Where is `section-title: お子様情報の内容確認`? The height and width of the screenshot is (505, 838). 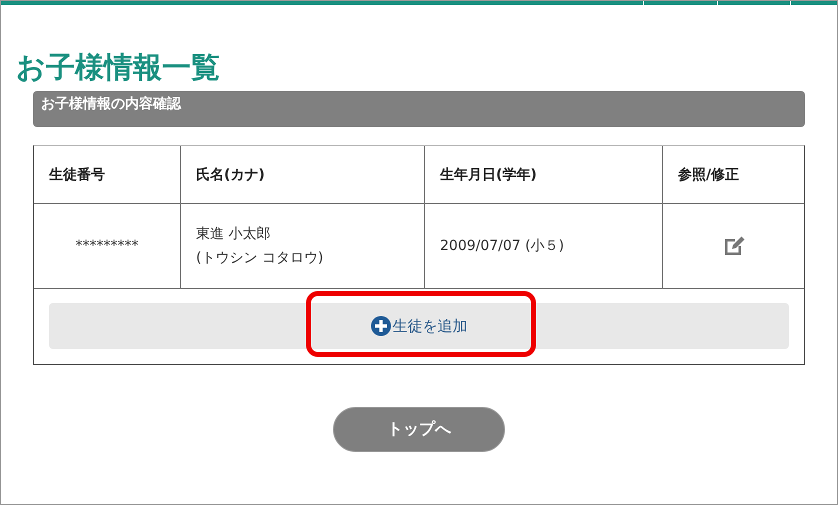
section-title: お子様情報の内容確認 is located at coordinates (111, 104).